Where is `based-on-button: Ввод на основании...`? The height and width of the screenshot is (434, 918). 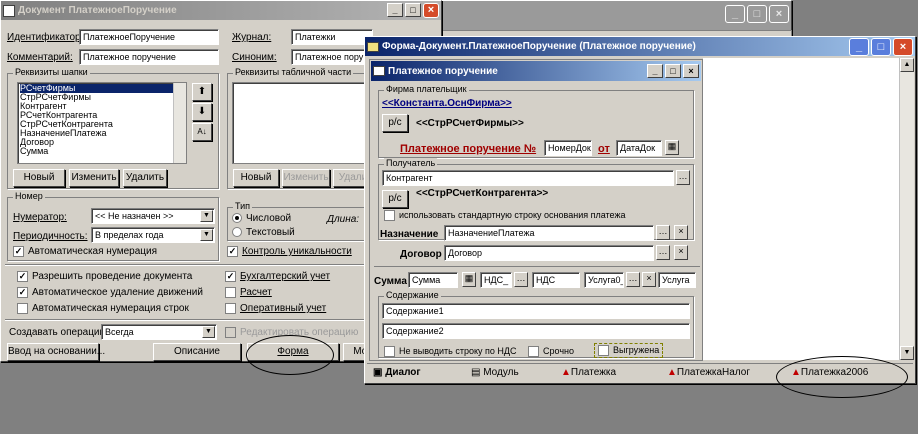 based-on-button: Ввод на основании... is located at coordinates (56, 352).